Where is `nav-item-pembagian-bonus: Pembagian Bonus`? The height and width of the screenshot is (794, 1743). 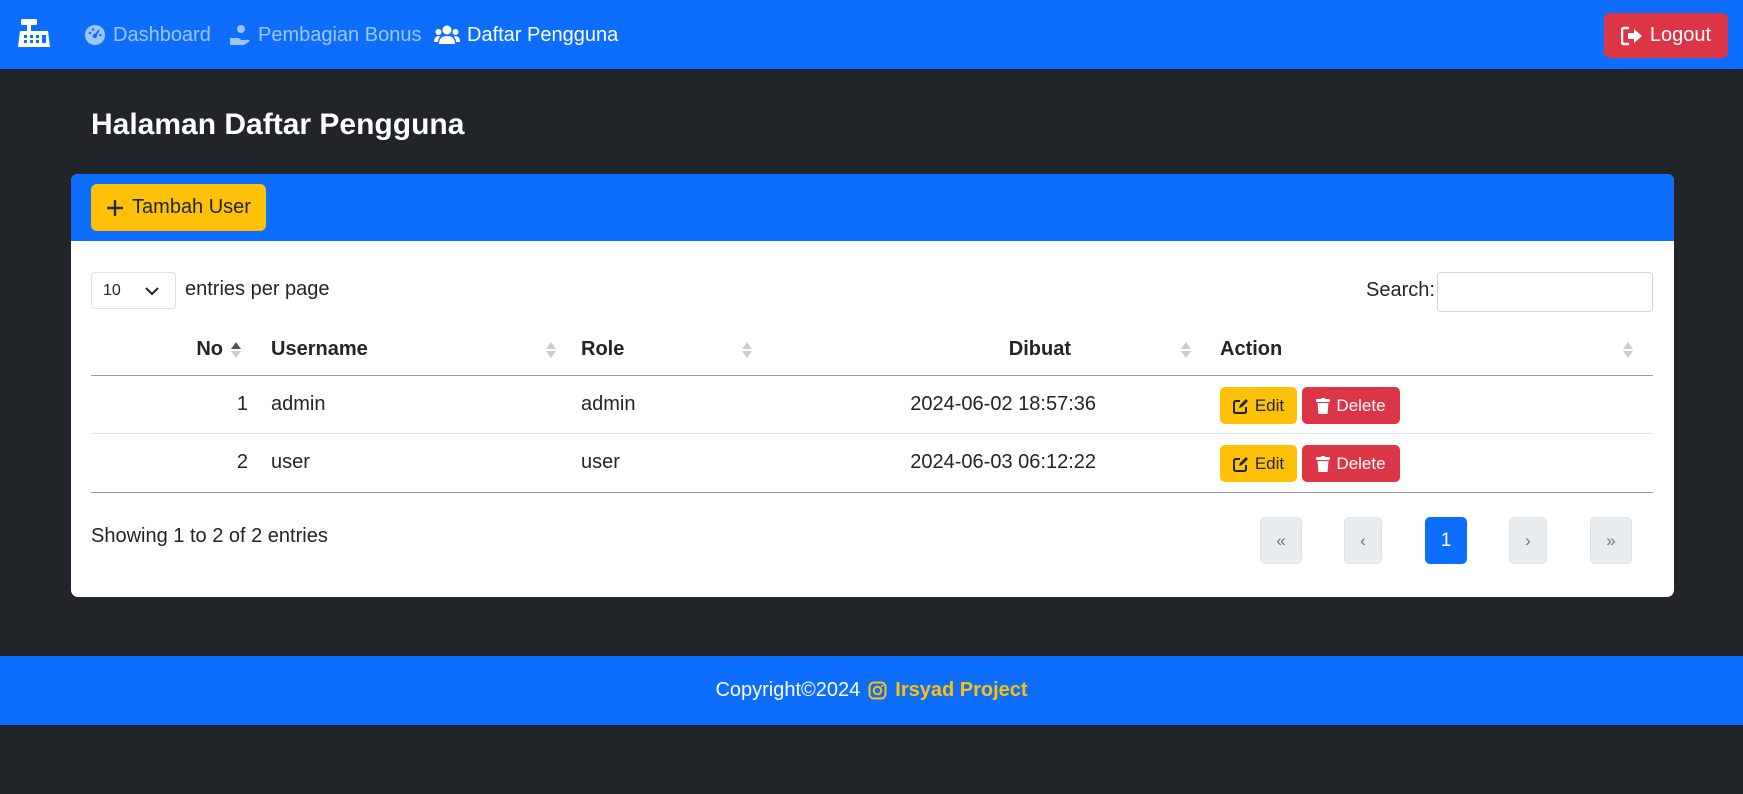
nav-item-pembagian-bonus: Pembagian Bonus is located at coordinates (325, 35).